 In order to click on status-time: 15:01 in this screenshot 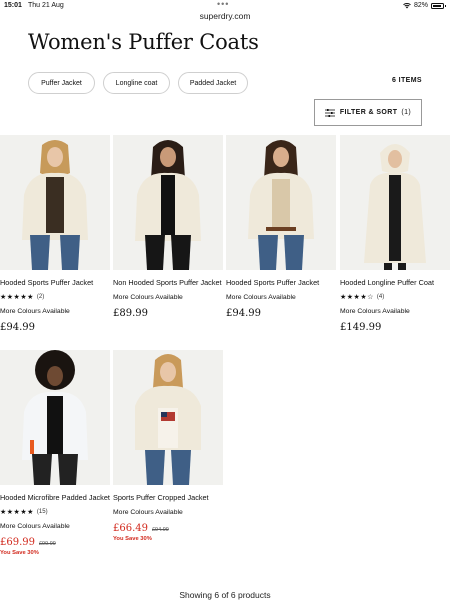, I will do `click(13, 5)`.